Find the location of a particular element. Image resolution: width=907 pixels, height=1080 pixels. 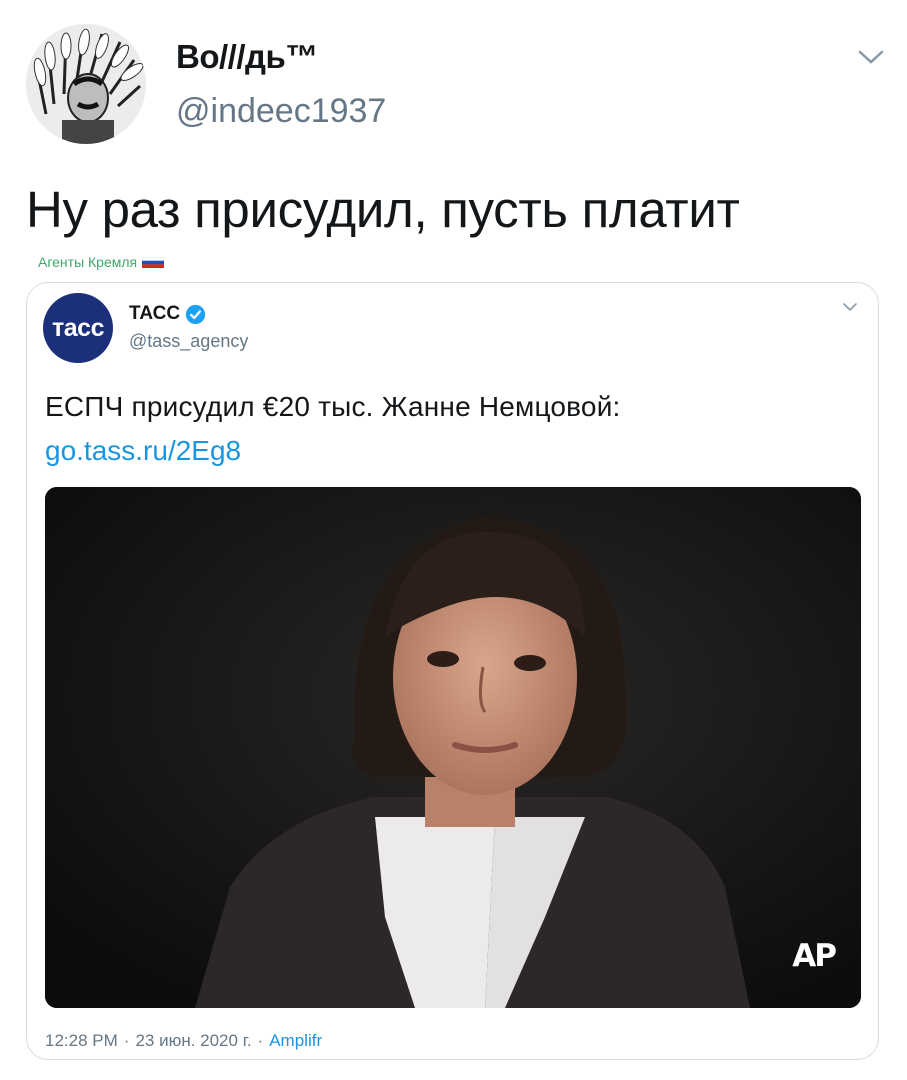

quoted-avatar-logo: тасс is located at coordinates (78, 327).